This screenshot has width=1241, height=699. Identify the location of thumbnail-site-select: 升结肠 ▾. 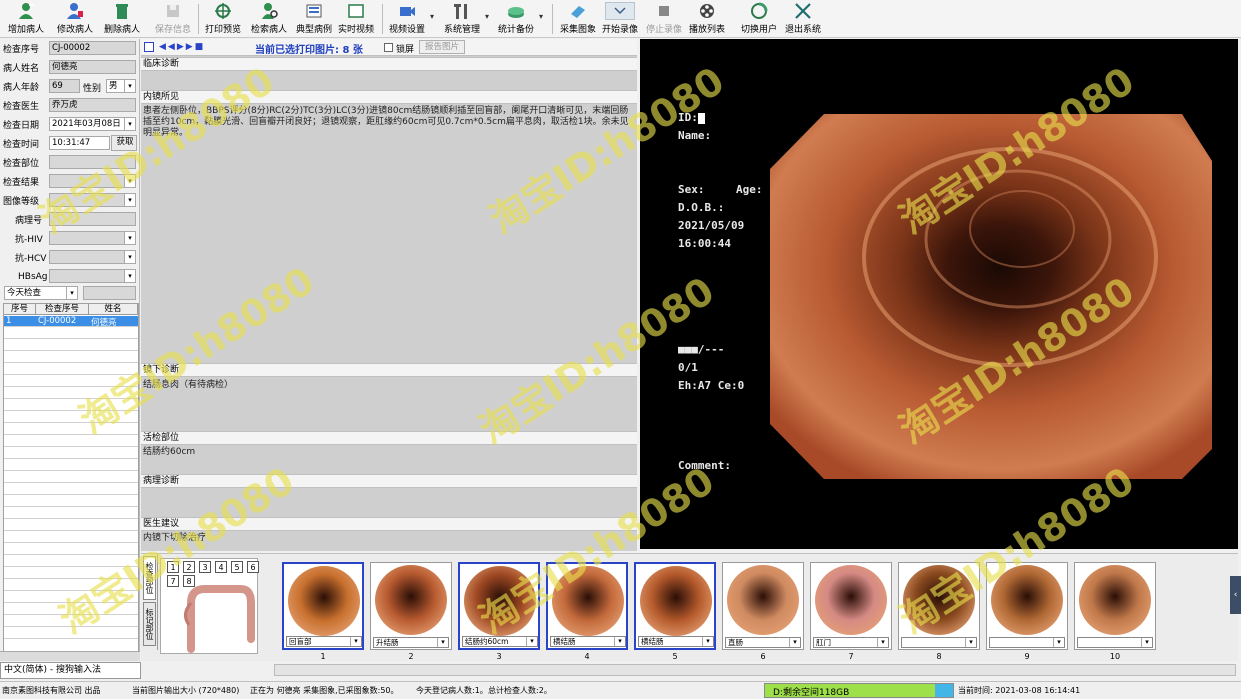
(411, 642).